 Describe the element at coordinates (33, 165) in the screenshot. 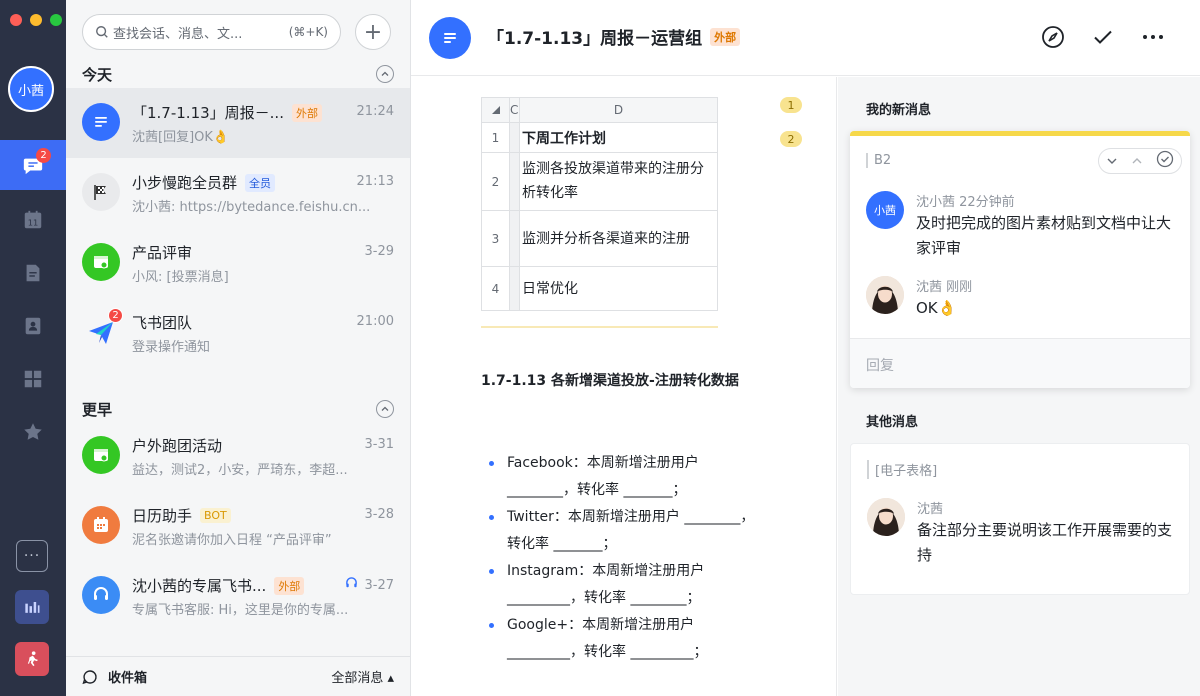

I see `rail-messages: 2` at that location.